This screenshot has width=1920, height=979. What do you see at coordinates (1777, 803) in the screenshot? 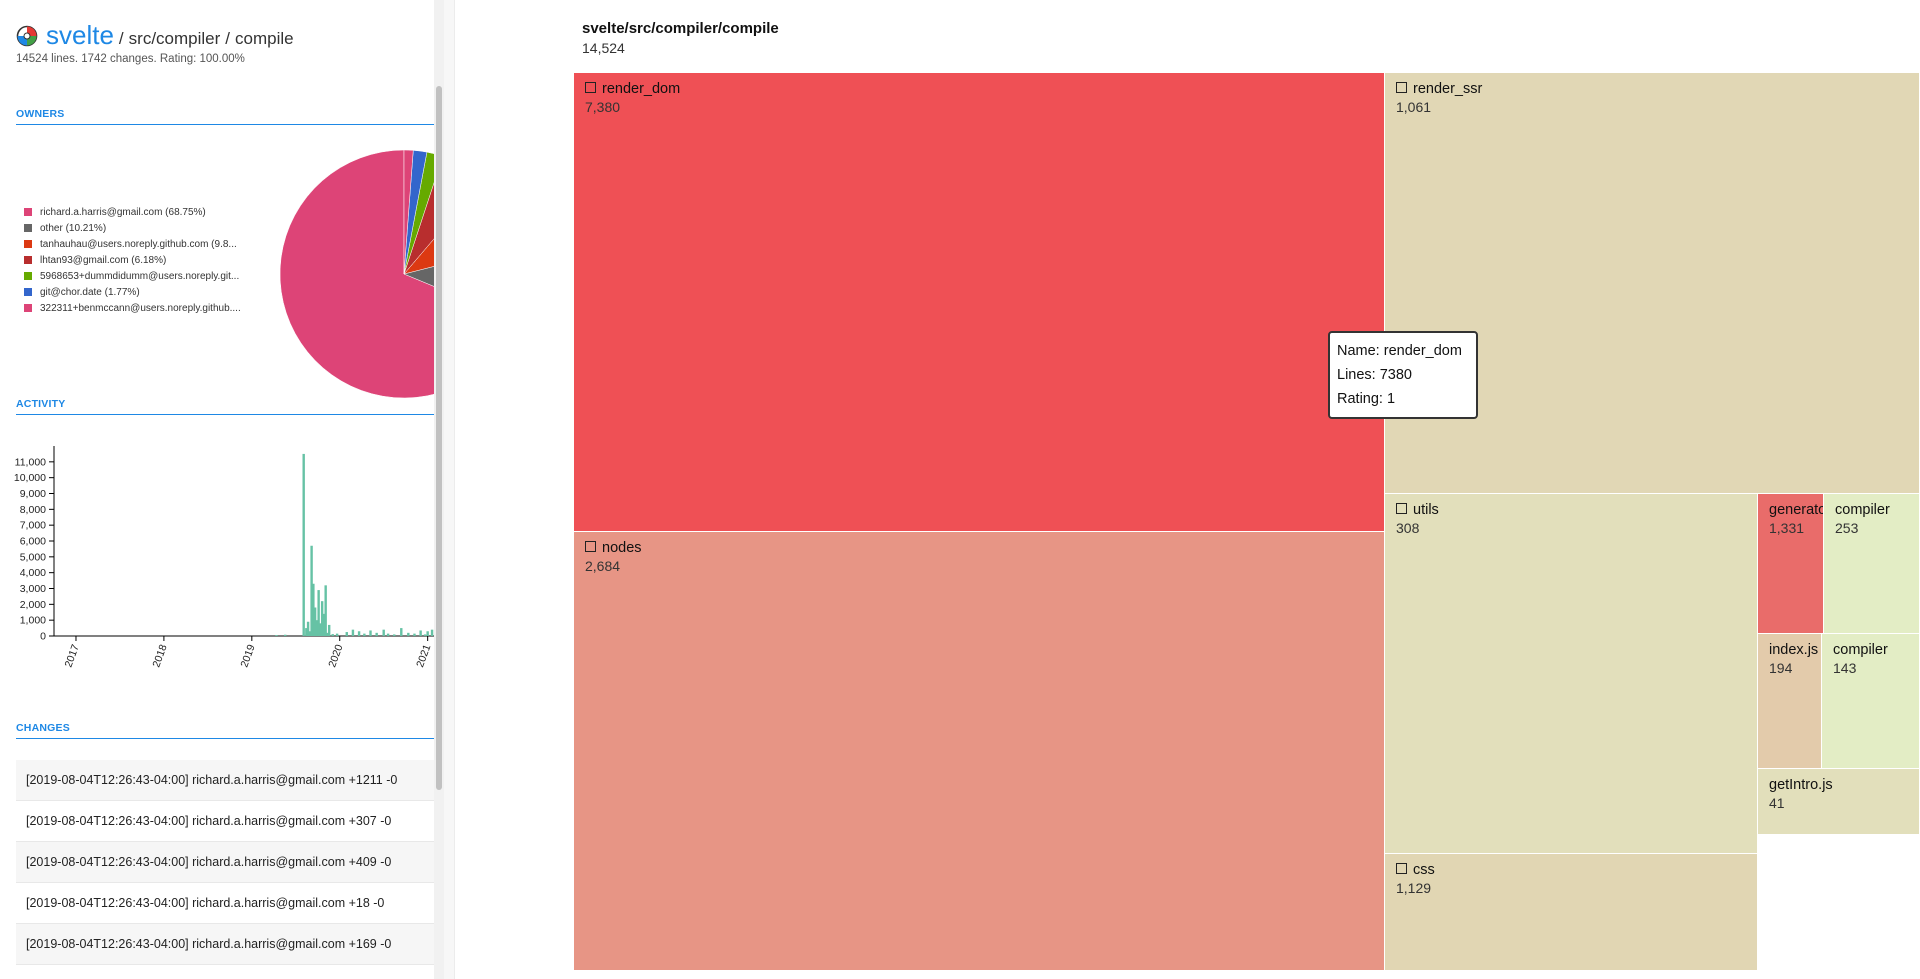
I see `cell-value: 41` at bounding box center [1777, 803].